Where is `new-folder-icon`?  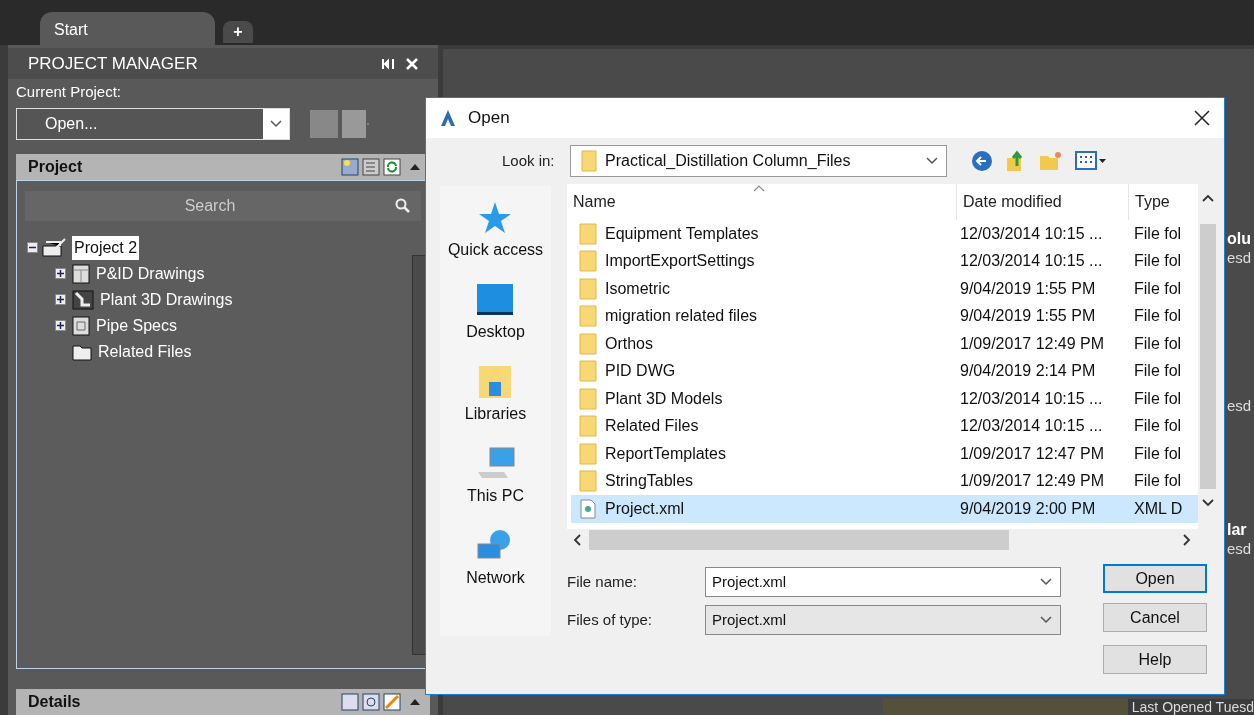
new-folder-icon is located at coordinates (1051, 161).